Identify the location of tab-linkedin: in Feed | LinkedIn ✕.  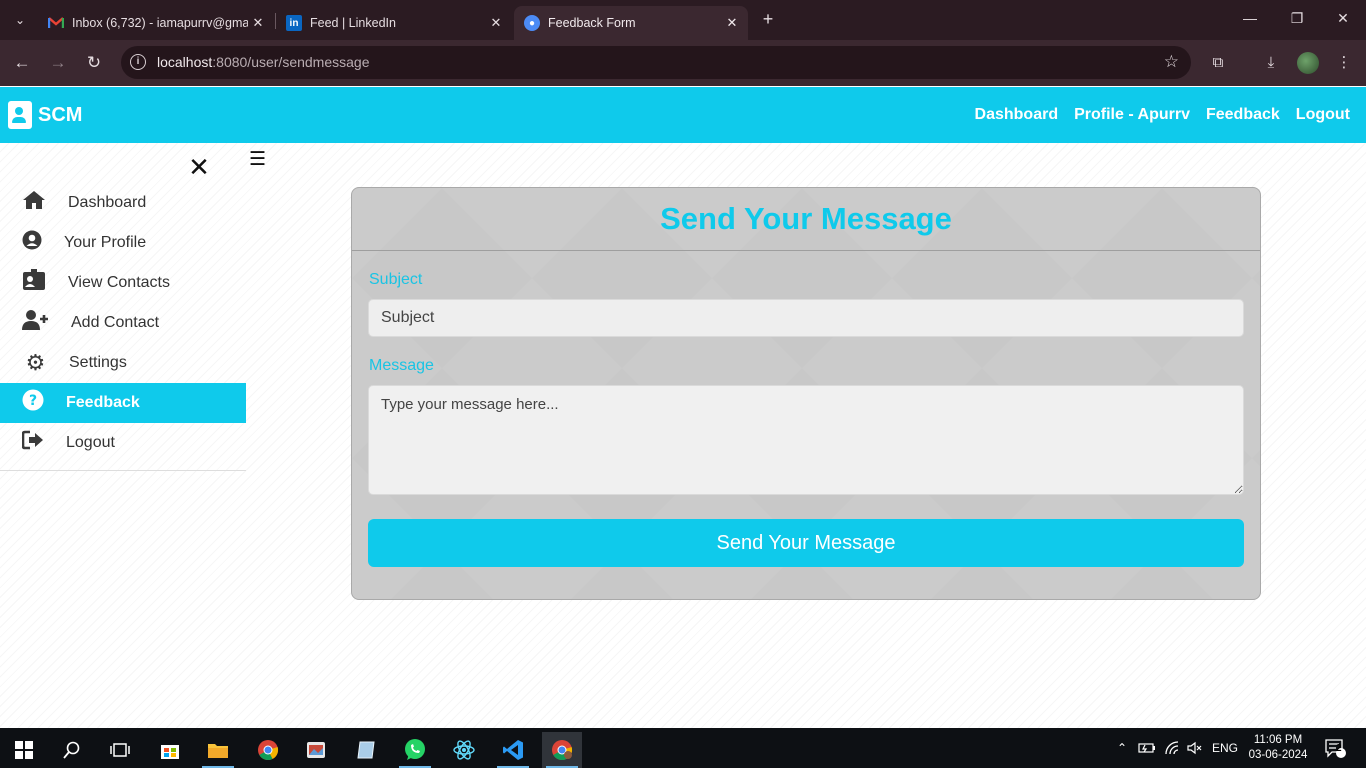
(394, 23).